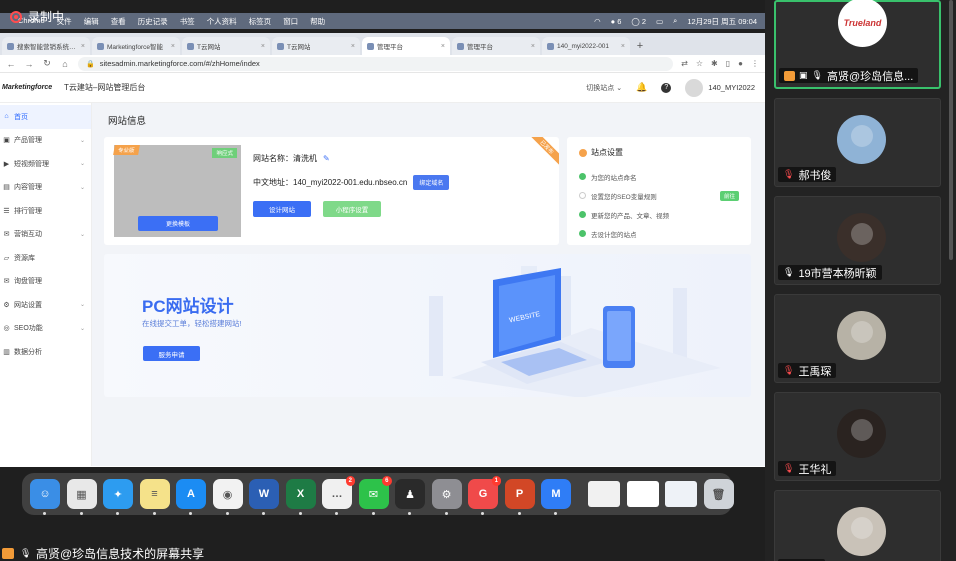 The height and width of the screenshot is (561, 956). I want to click on design-site-button: 设计网站, so click(282, 209).